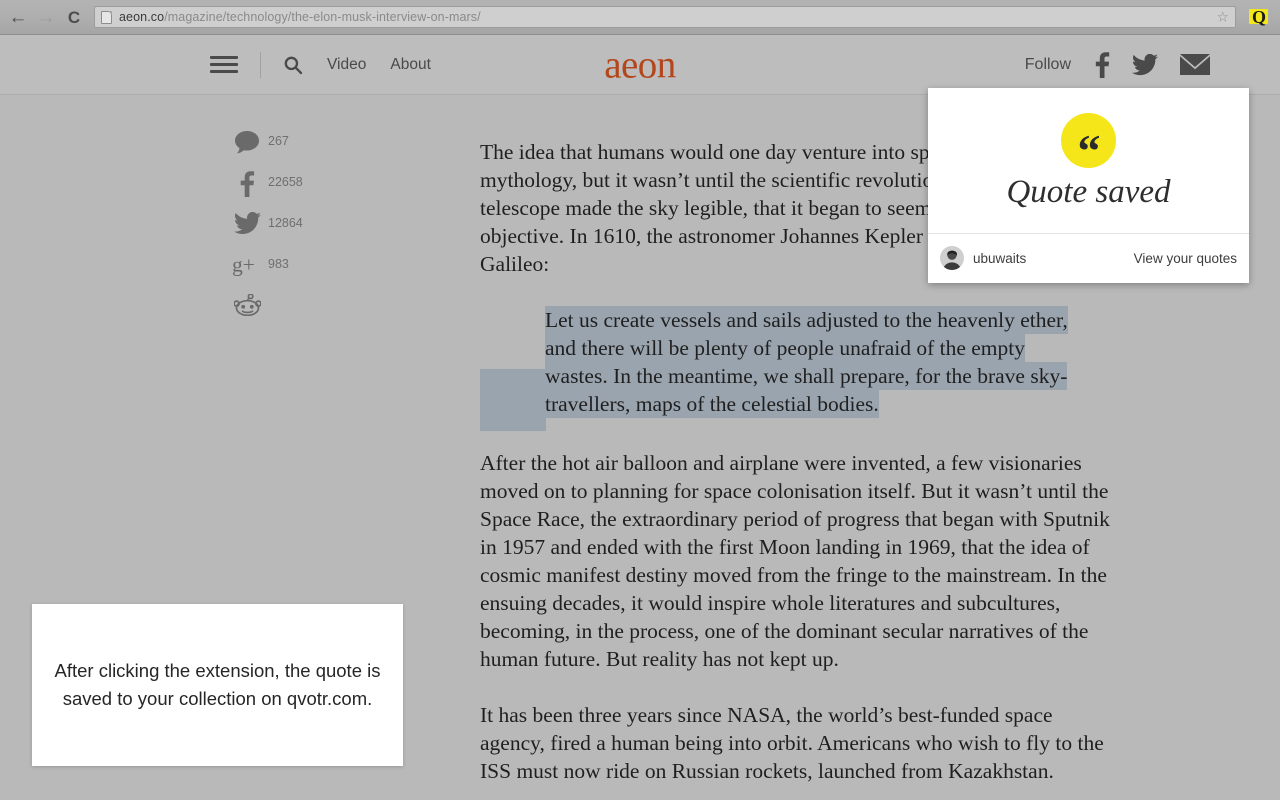 Image resolution: width=1280 pixels, height=800 pixels. Describe the element at coordinates (106, 17) in the screenshot. I see `page-document-icon` at that location.